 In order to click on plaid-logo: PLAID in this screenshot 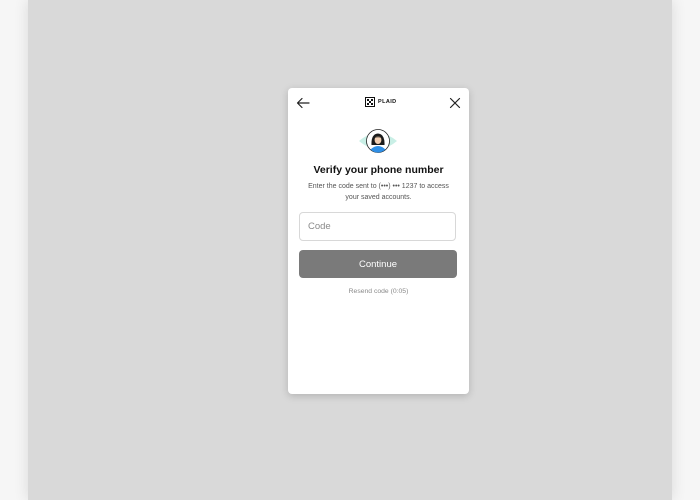, I will do `click(381, 102)`.